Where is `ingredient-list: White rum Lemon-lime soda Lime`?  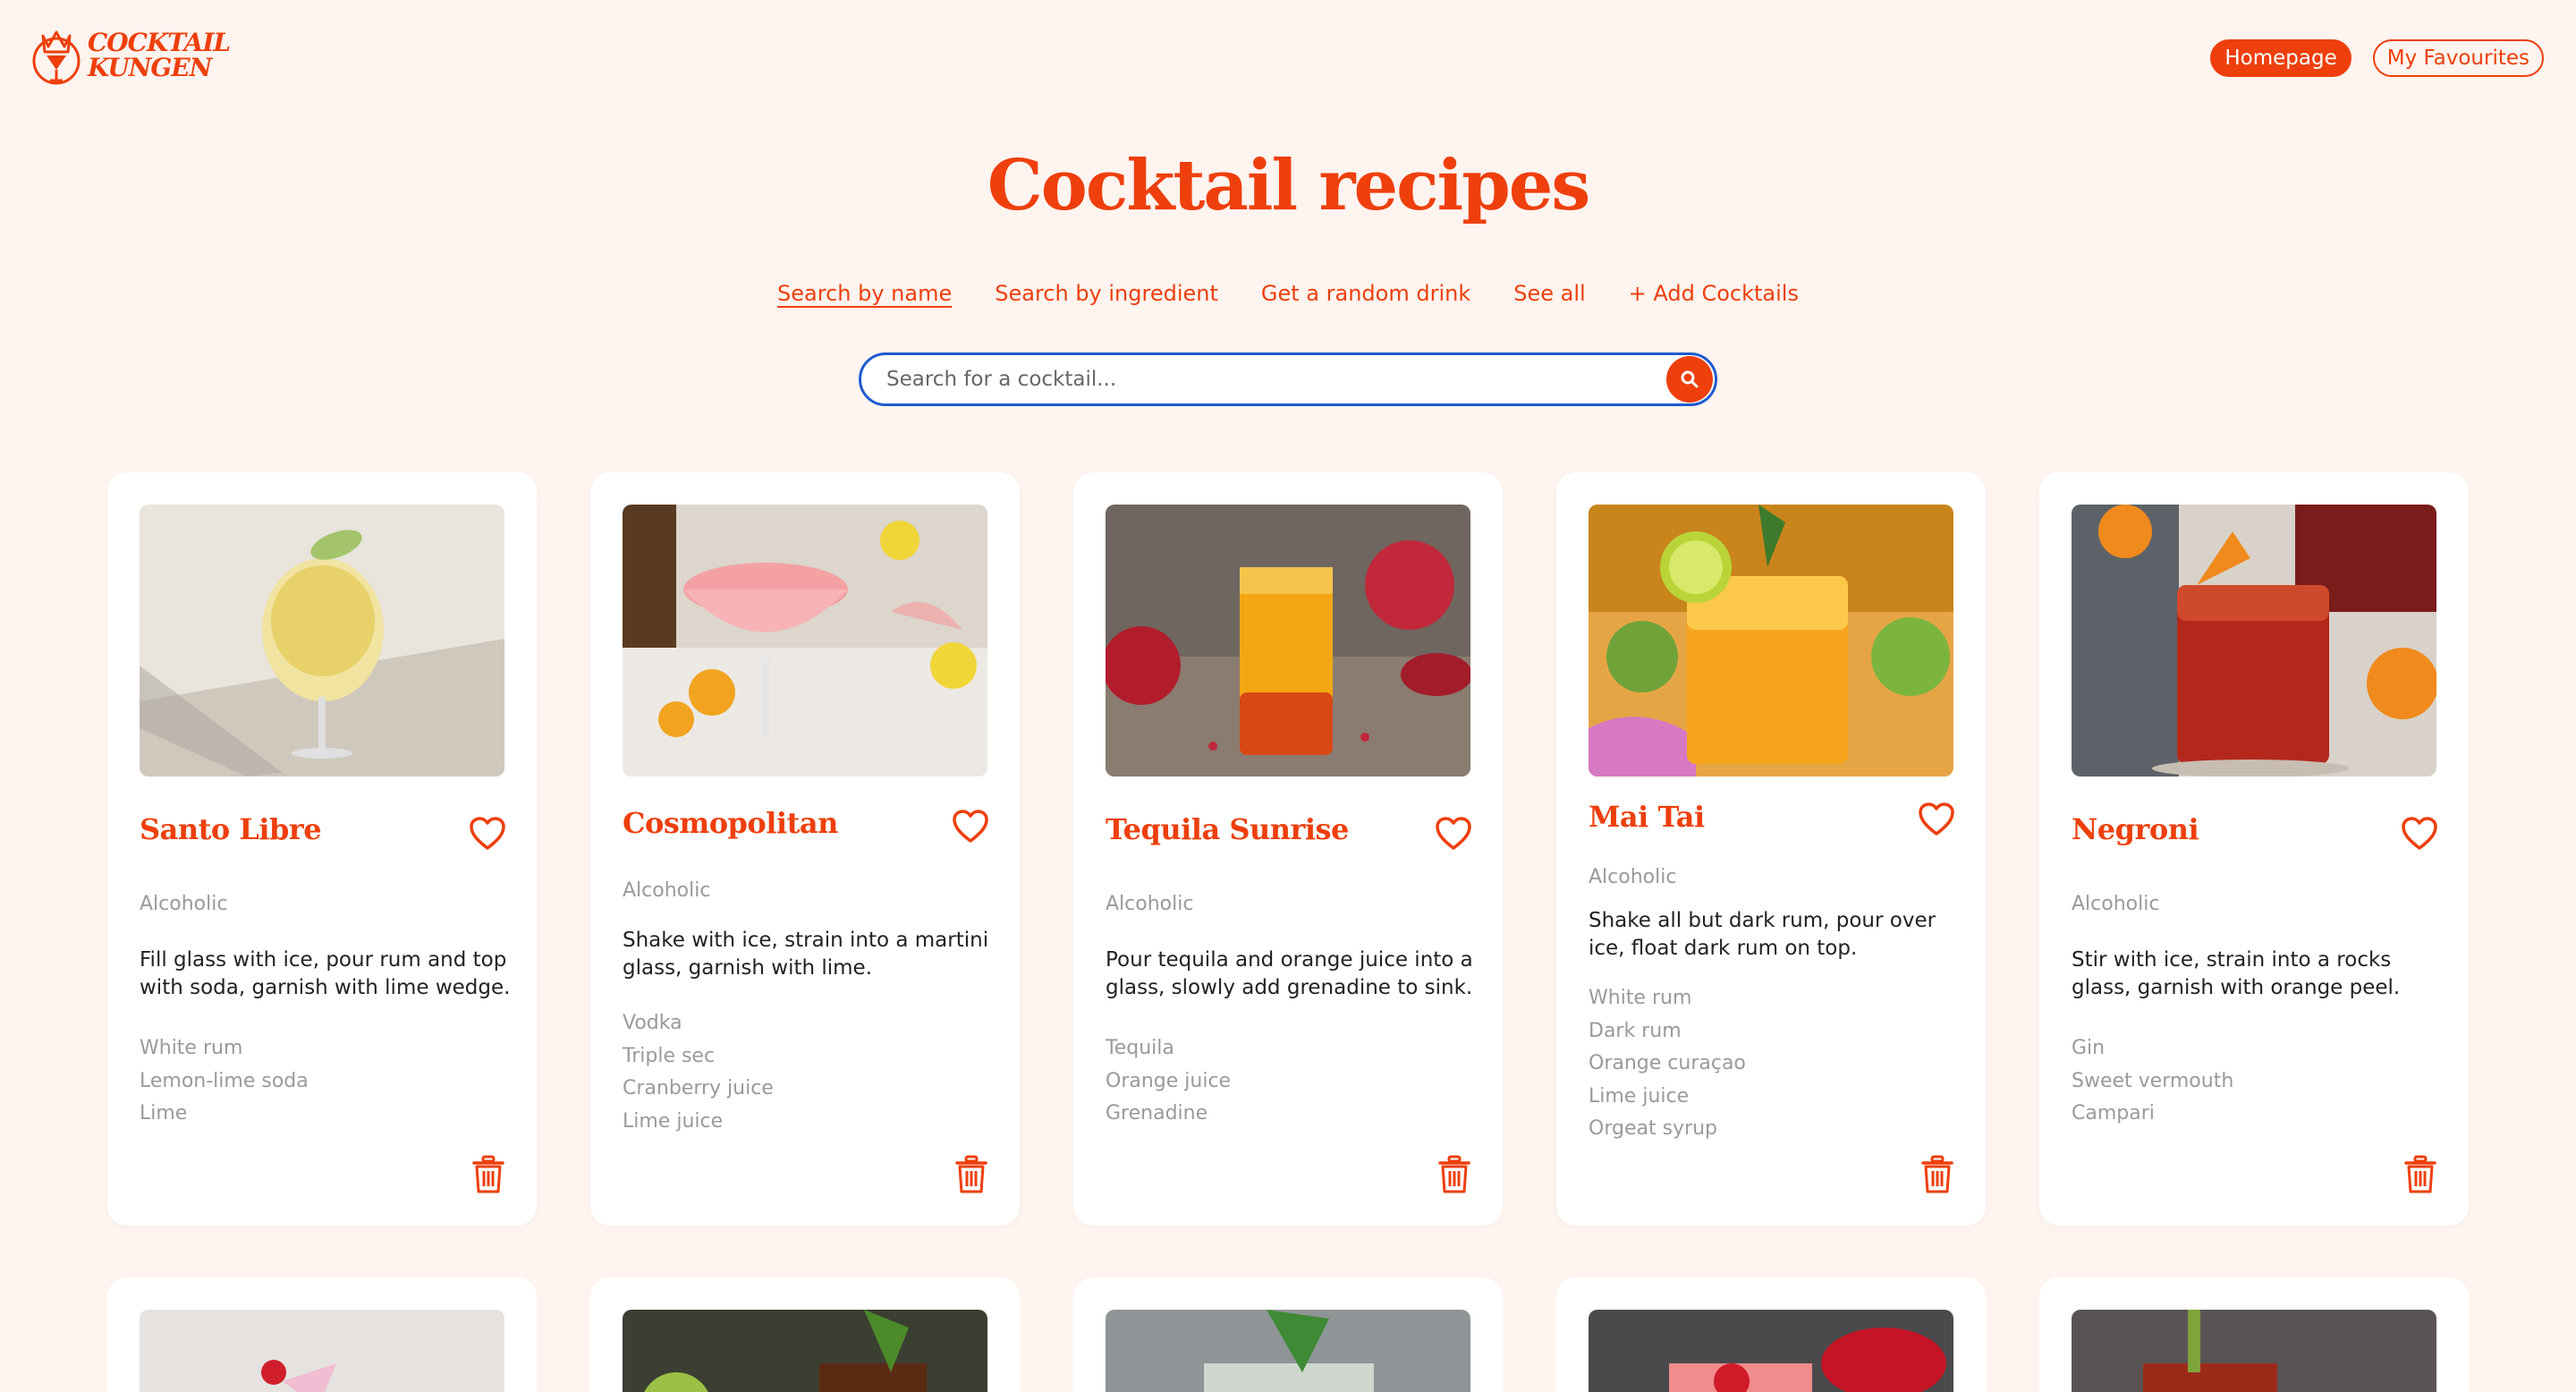
ingredient-list: White rum Lemon-lime soda Lime is located at coordinates (224, 1081).